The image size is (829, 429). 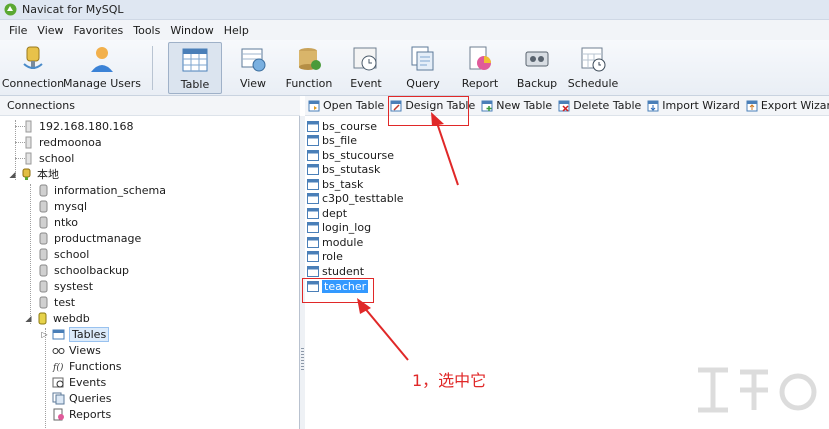 What do you see at coordinates (516, 106) in the screenshot?
I see `new-table-button: New Table` at bounding box center [516, 106].